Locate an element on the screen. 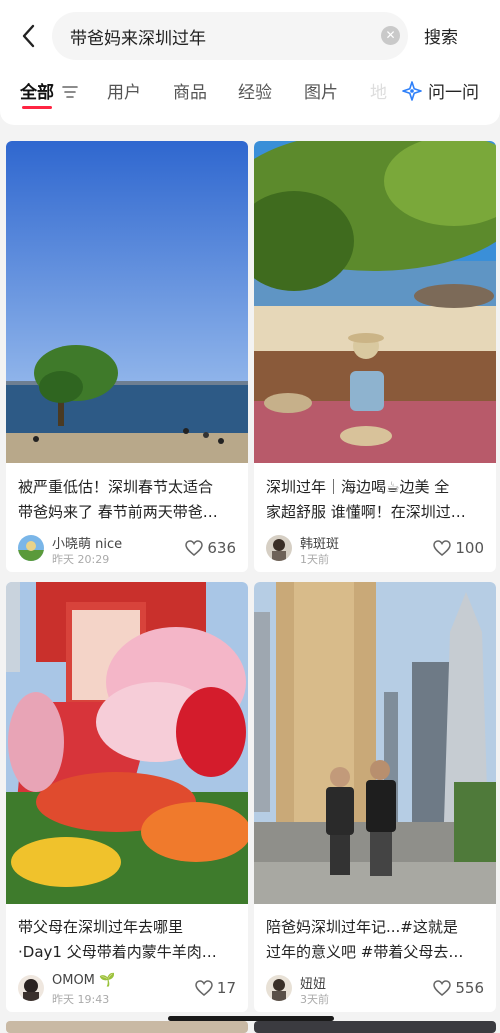  like-button: 636 is located at coordinates (210, 548).